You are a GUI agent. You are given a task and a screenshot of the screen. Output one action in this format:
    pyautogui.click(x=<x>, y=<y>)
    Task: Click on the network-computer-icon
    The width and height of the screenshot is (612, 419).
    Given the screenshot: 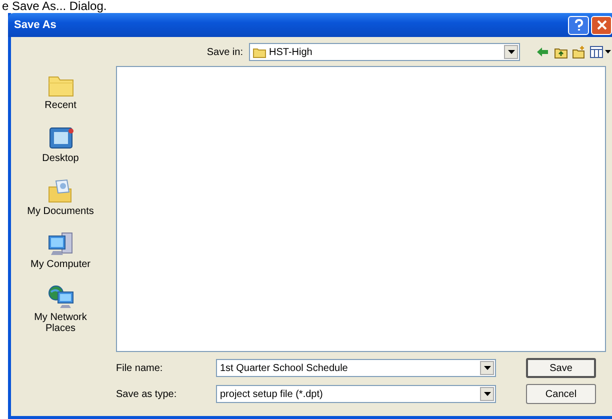 What is the action you would take?
    pyautogui.click(x=60, y=297)
    